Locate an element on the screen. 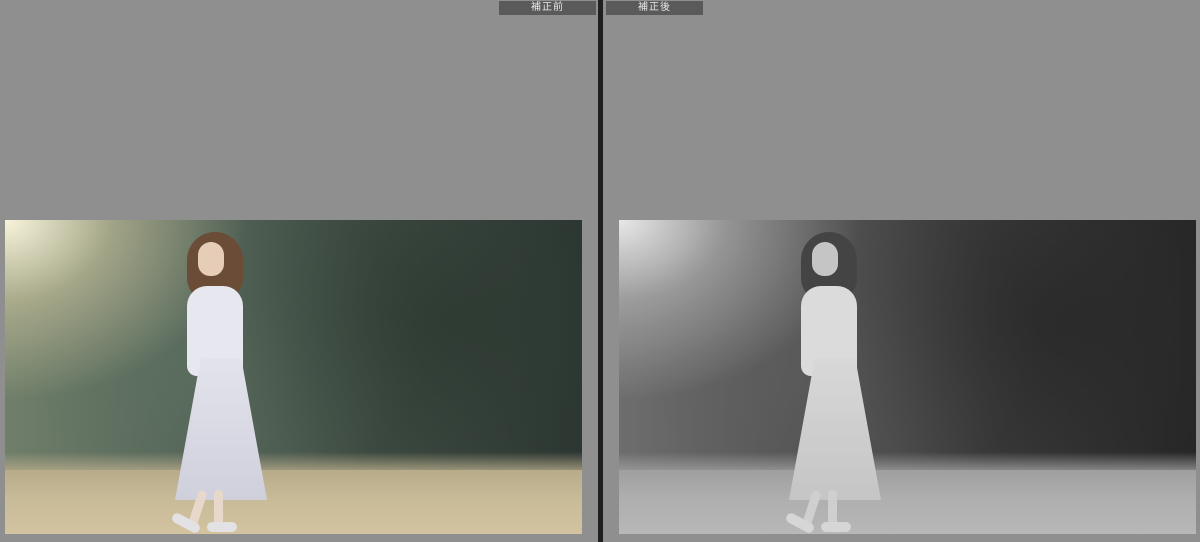 The width and height of the screenshot is (1200, 542). after-person-dress is located at coordinates (835, 429).